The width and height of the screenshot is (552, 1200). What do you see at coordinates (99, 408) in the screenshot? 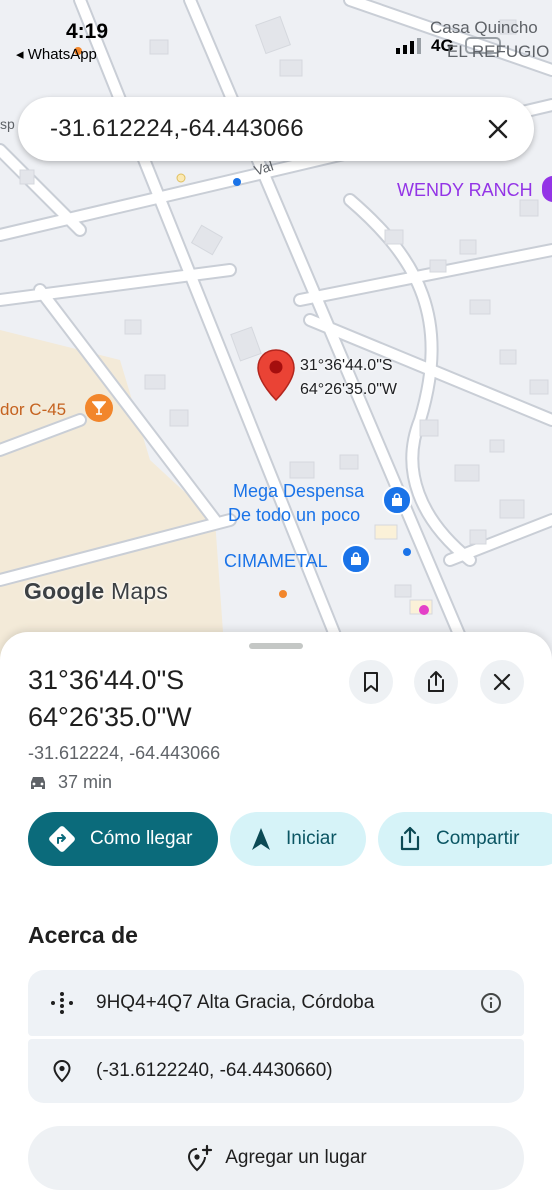
I see `bar-marker-icon` at bounding box center [99, 408].